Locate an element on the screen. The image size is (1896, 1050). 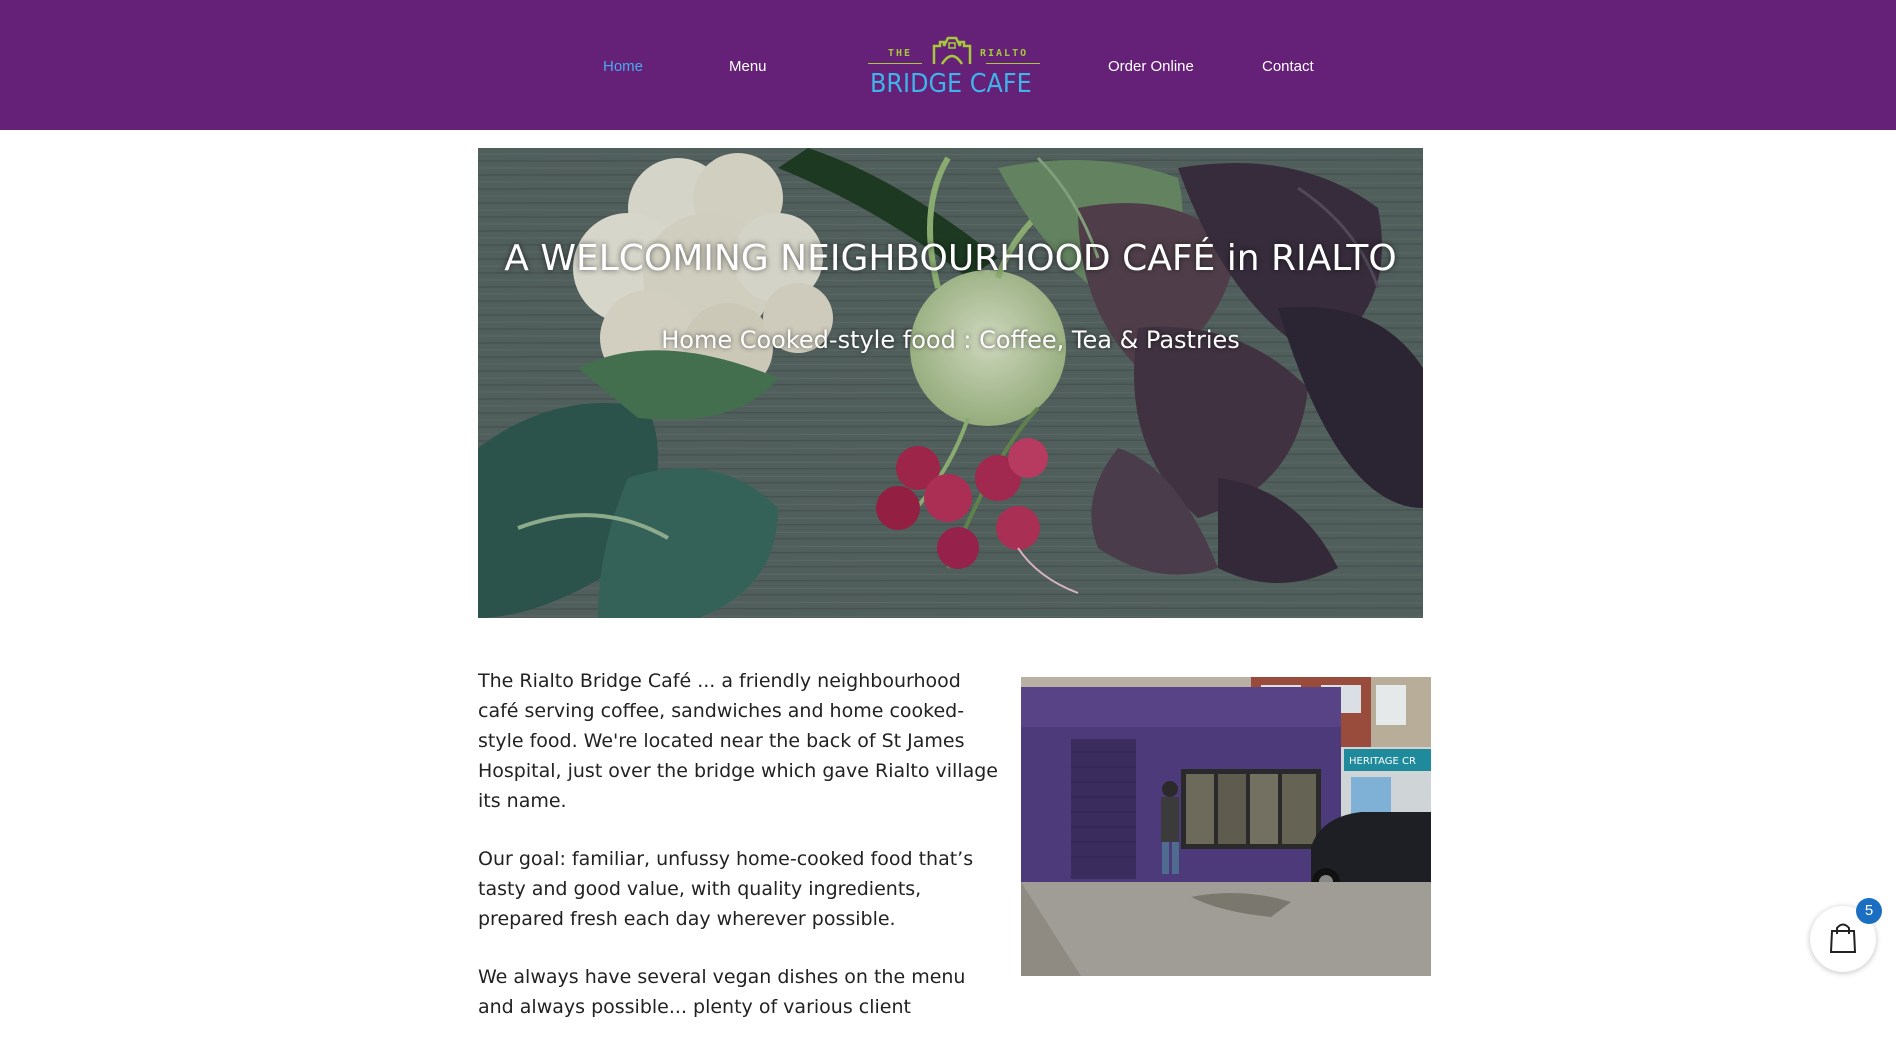
hero-title: A WELCOMING NEIGHBOURHOOD CAFÉ in RIALTO is located at coordinates (950, 258).